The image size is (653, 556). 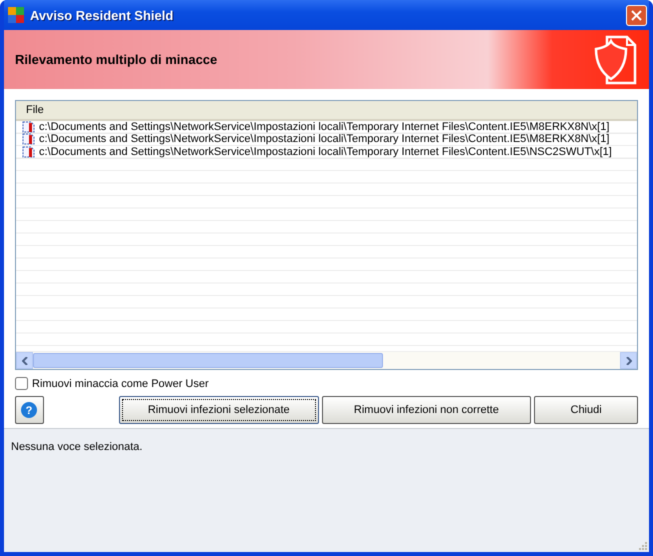 I want to click on close-button, so click(x=636, y=15).